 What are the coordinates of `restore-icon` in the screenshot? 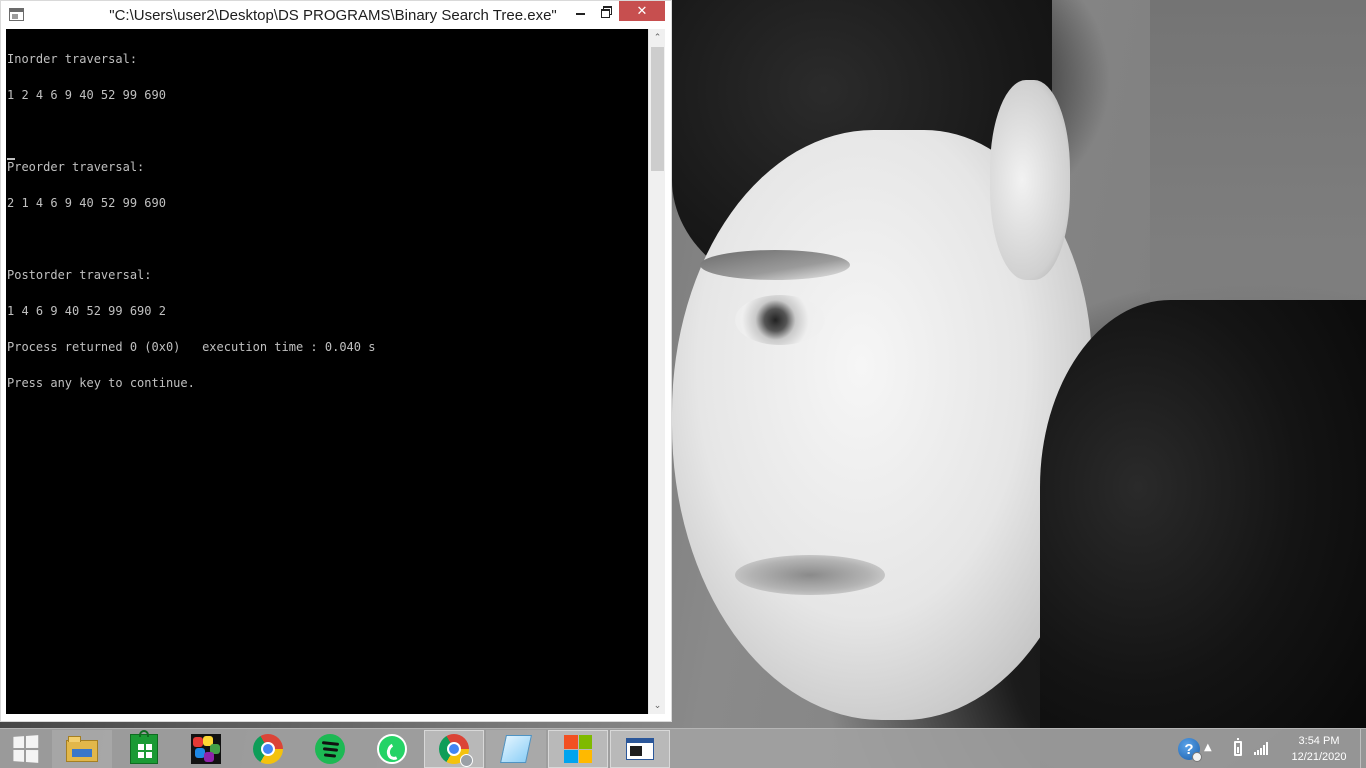 It's located at (606, 12).